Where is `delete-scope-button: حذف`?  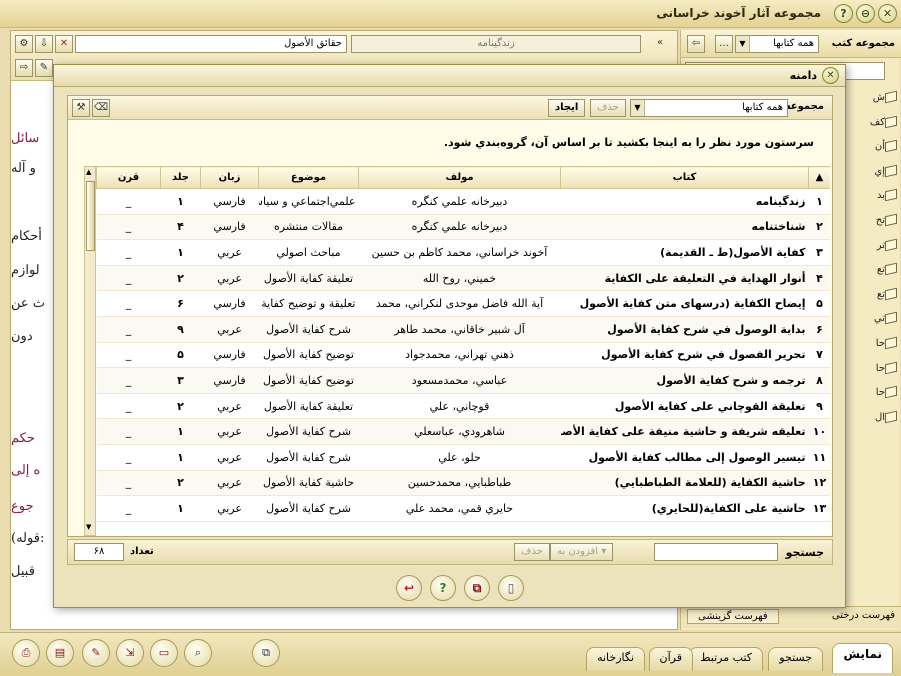
delete-scope-button: حذف is located at coordinates (608, 108).